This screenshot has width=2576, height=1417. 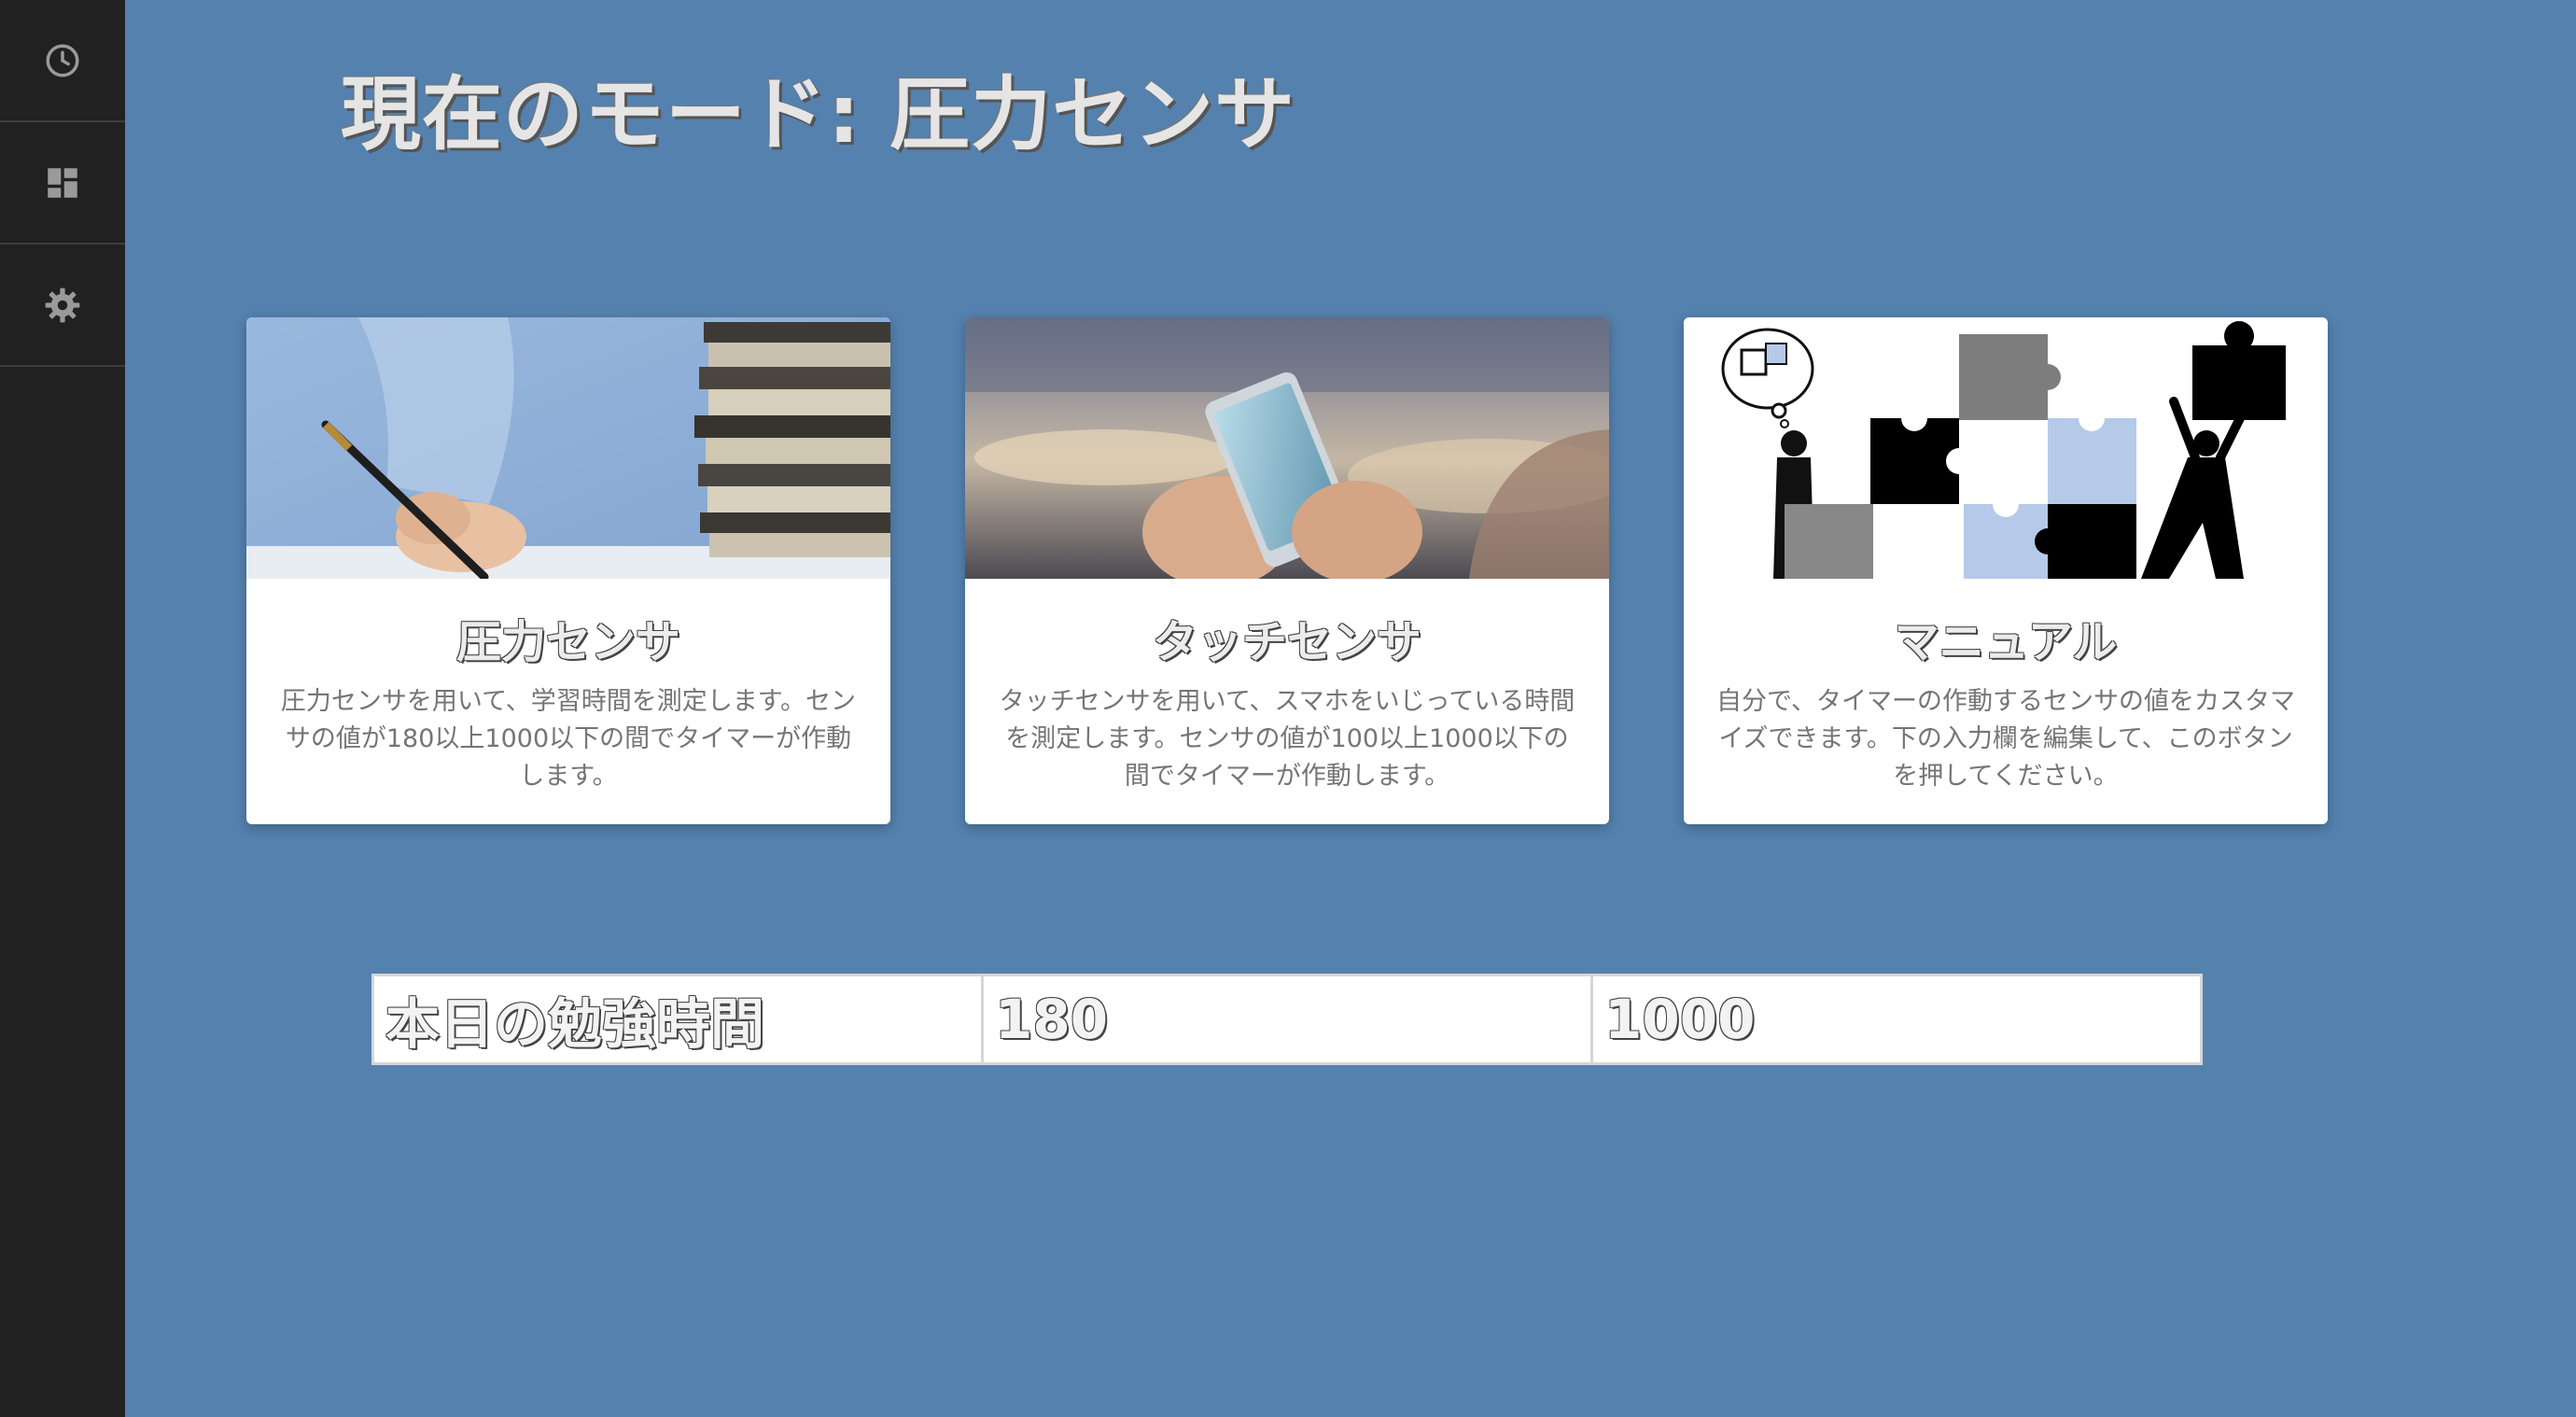 I want to click on gear-icon, so click(x=62, y=305).